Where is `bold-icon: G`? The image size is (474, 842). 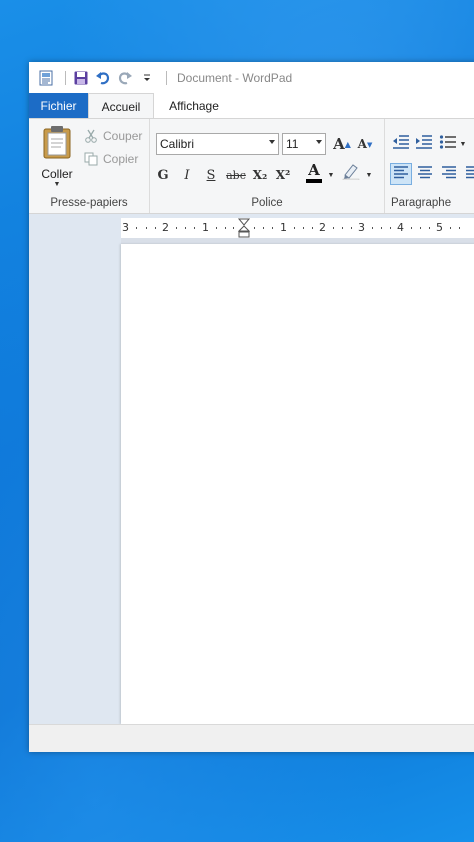 bold-icon: G is located at coordinates (163, 175).